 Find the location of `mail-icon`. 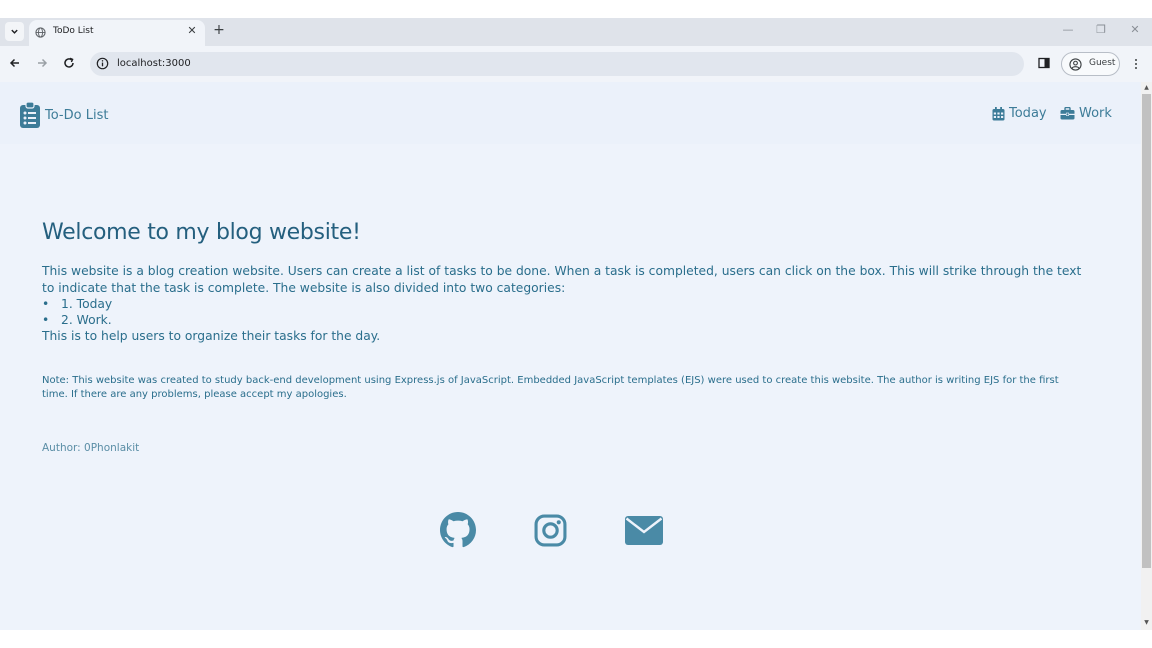

mail-icon is located at coordinates (644, 530).